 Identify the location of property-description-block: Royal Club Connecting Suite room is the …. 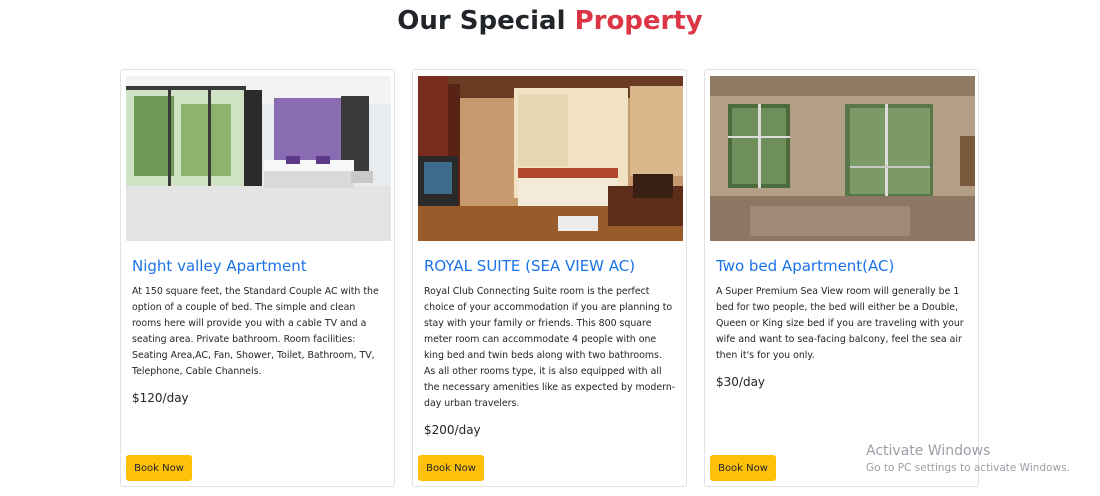
(550, 361).